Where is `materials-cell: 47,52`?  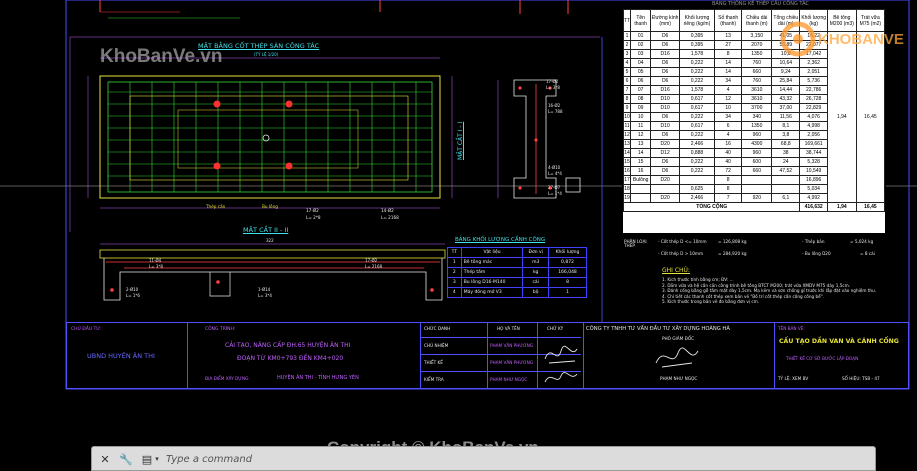 materials-cell: 47,52 is located at coordinates (786, 171).